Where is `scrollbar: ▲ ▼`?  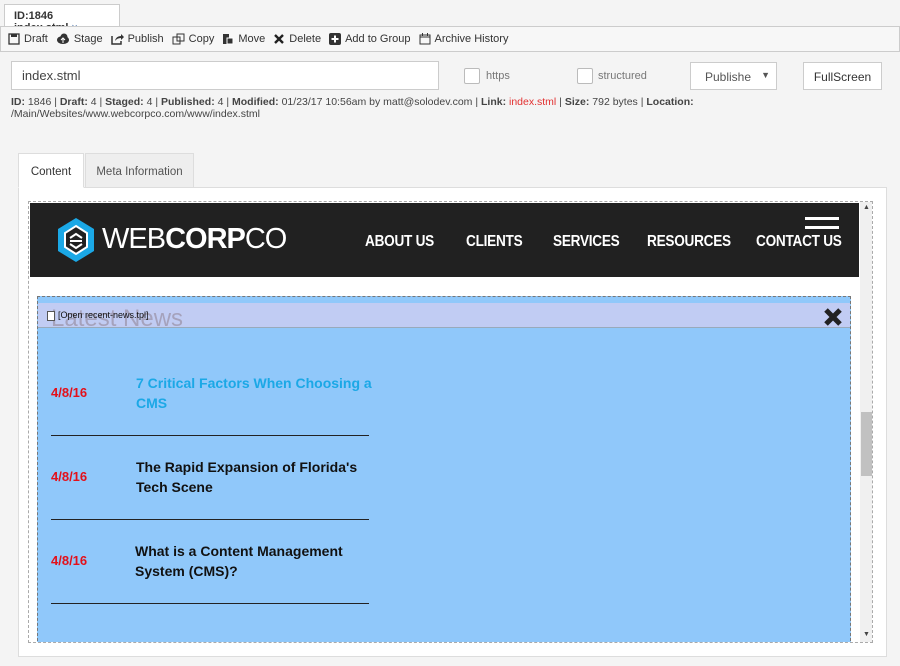
scrollbar: ▲ ▼ is located at coordinates (866, 422).